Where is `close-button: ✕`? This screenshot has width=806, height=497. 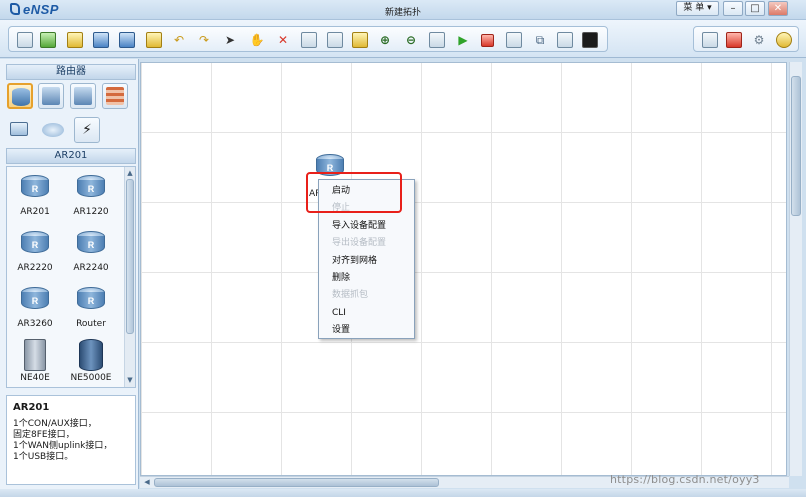 close-button: ✕ is located at coordinates (778, 8).